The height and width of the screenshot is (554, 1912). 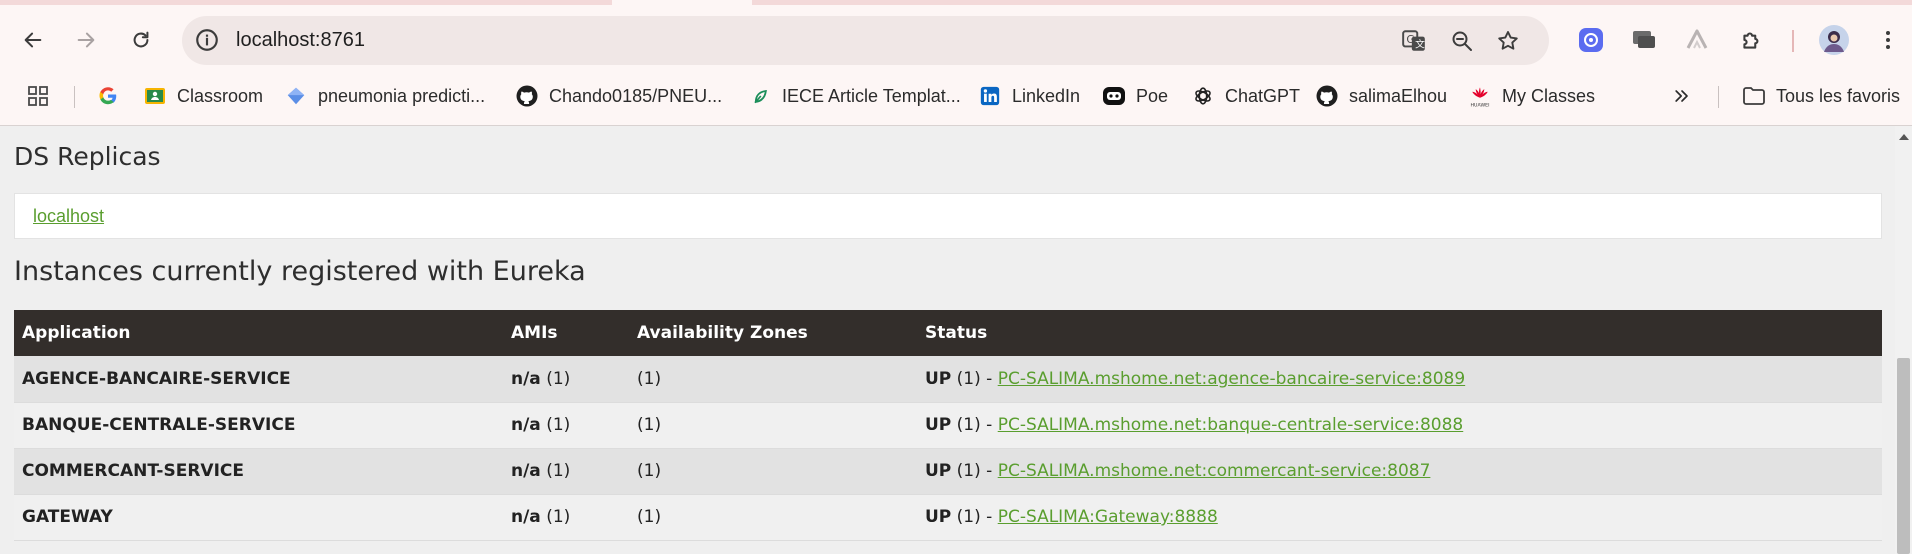 I want to click on tab-strip, so click(x=956, y=2).